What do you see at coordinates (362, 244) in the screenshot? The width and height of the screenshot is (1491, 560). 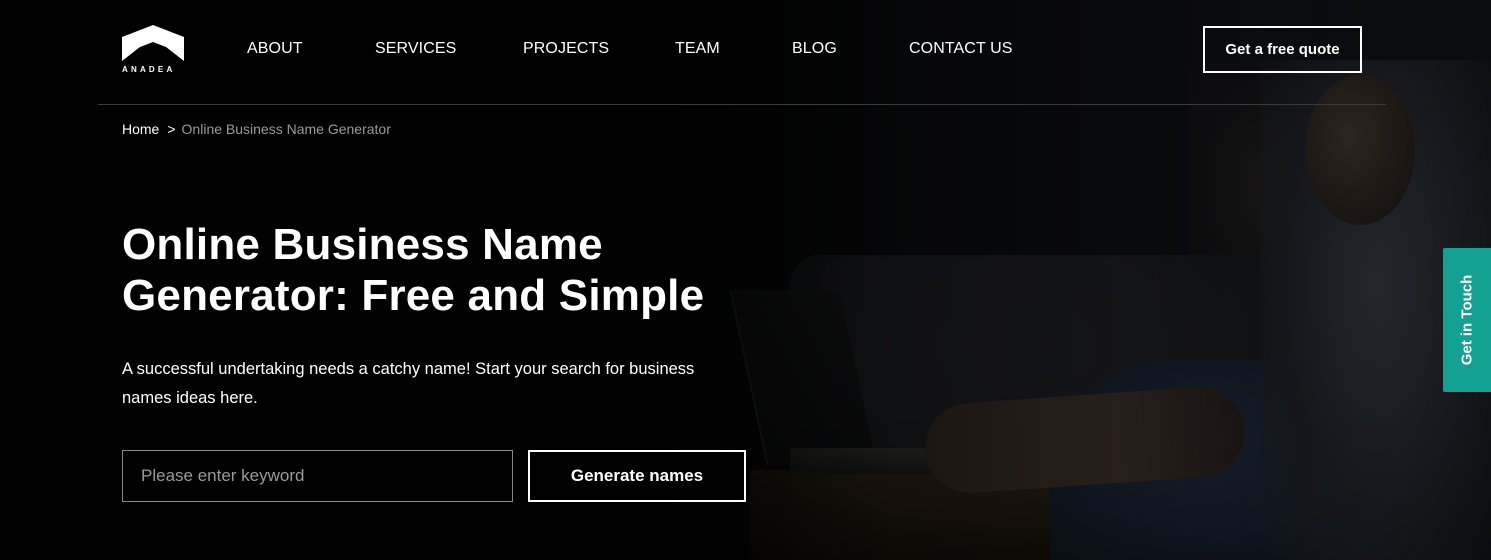 I see `page-title-line-1: Online Business Name` at bounding box center [362, 244].